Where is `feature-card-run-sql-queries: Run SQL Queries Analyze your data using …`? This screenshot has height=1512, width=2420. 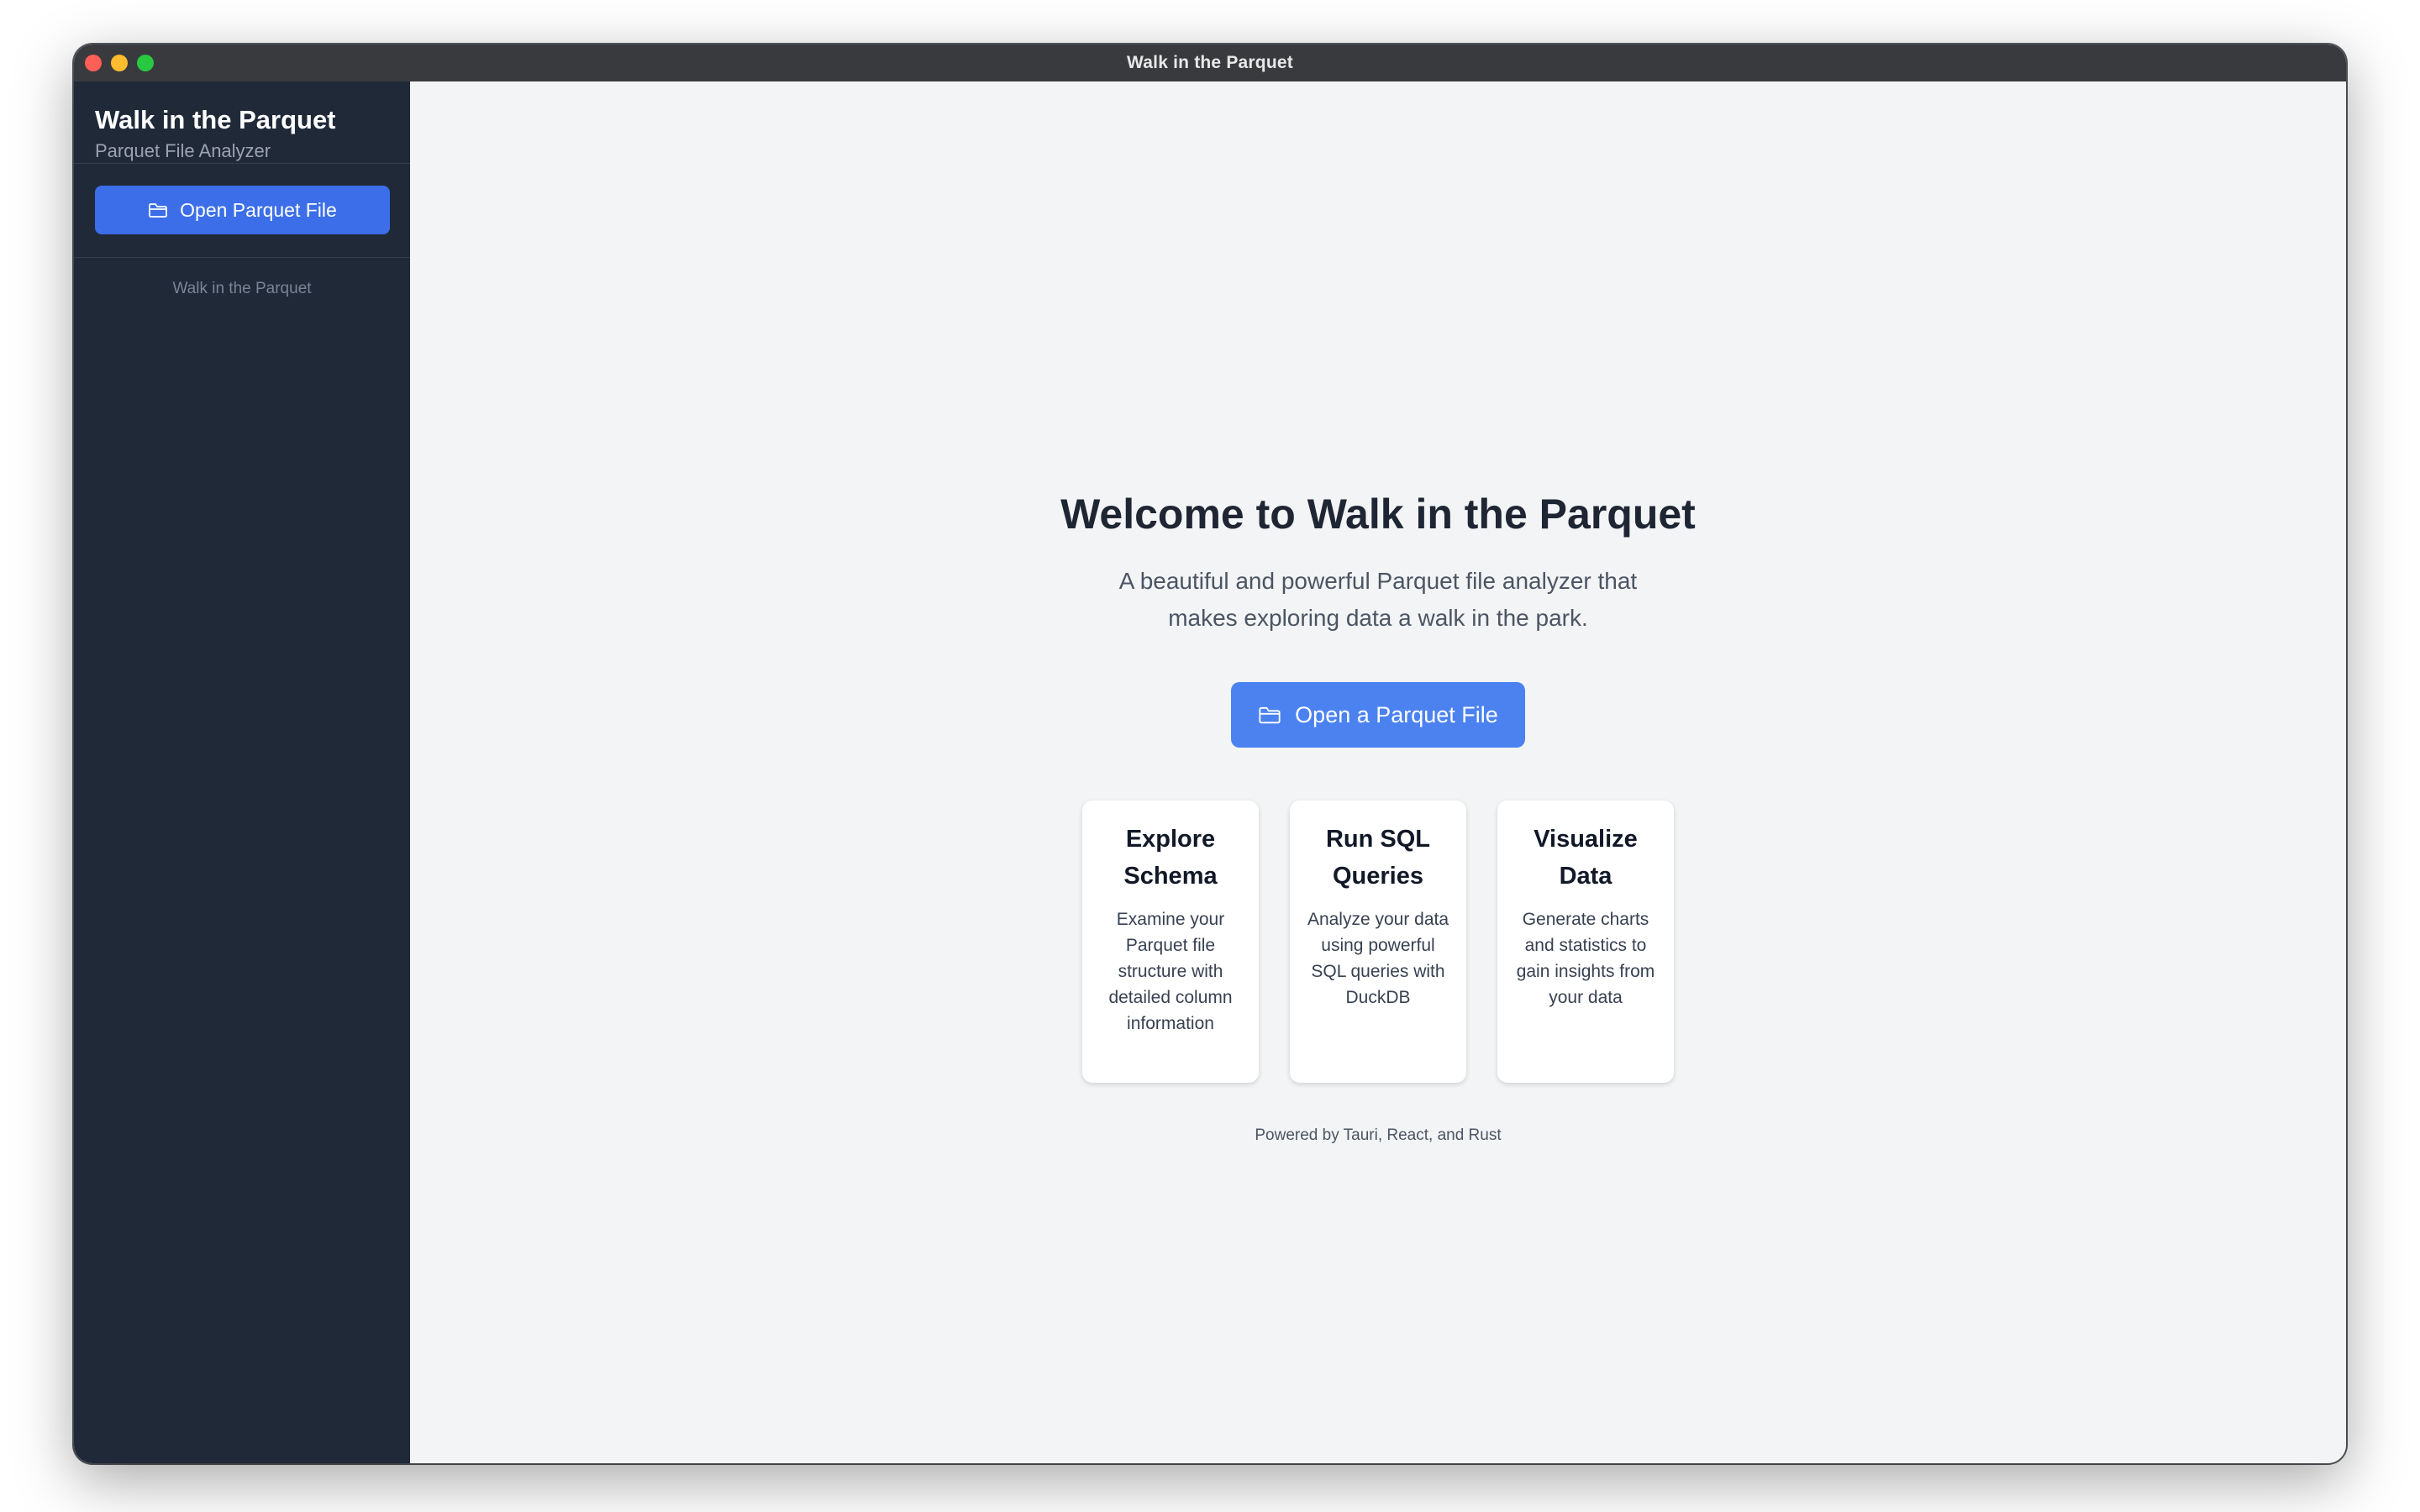
feature-card-run-sql-queries: Run SQL Queries Analyze your data using … is located at coordinates (1378, 942).